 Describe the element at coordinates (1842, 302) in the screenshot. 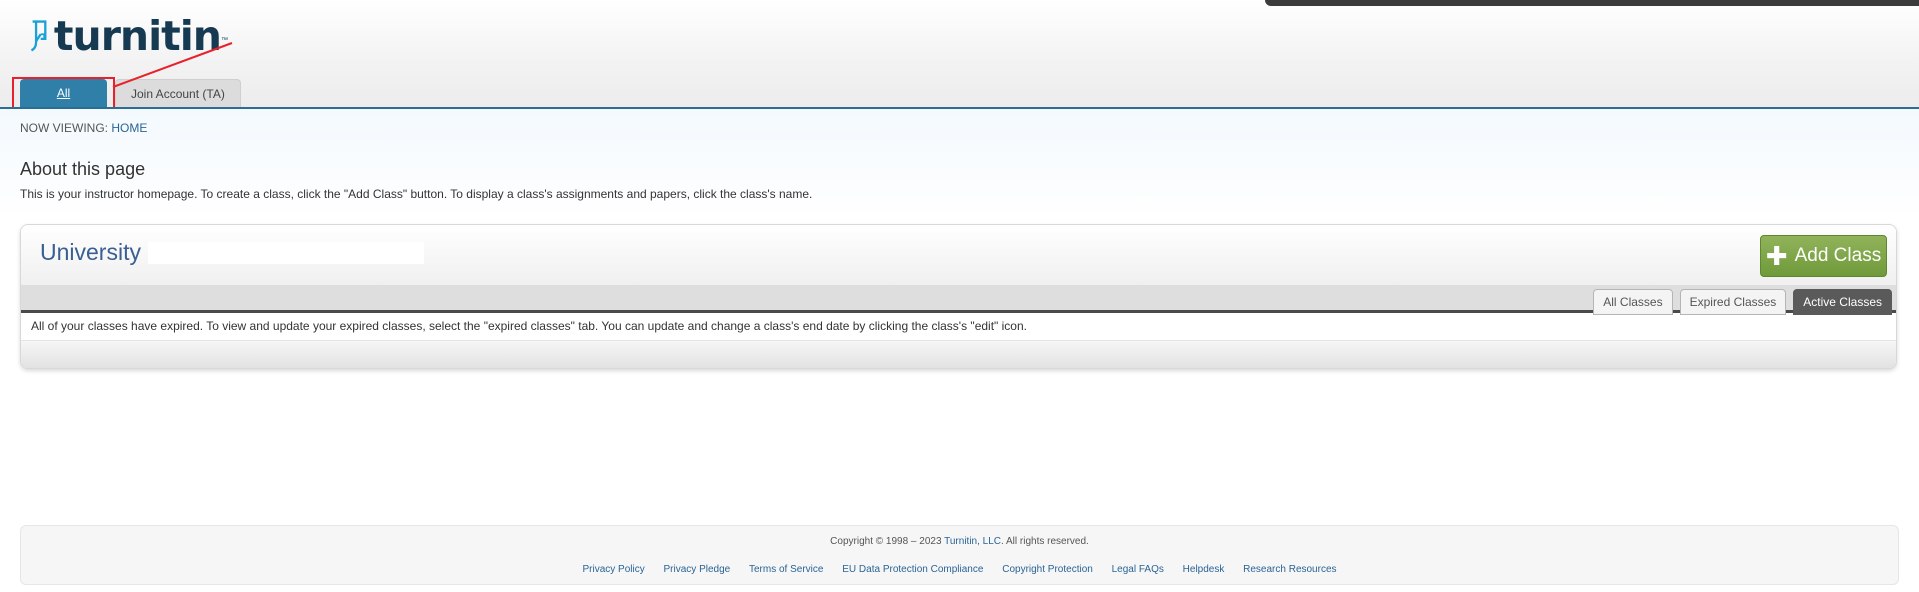

I see `filter-tab-active-classes: Active Classes` at that location.